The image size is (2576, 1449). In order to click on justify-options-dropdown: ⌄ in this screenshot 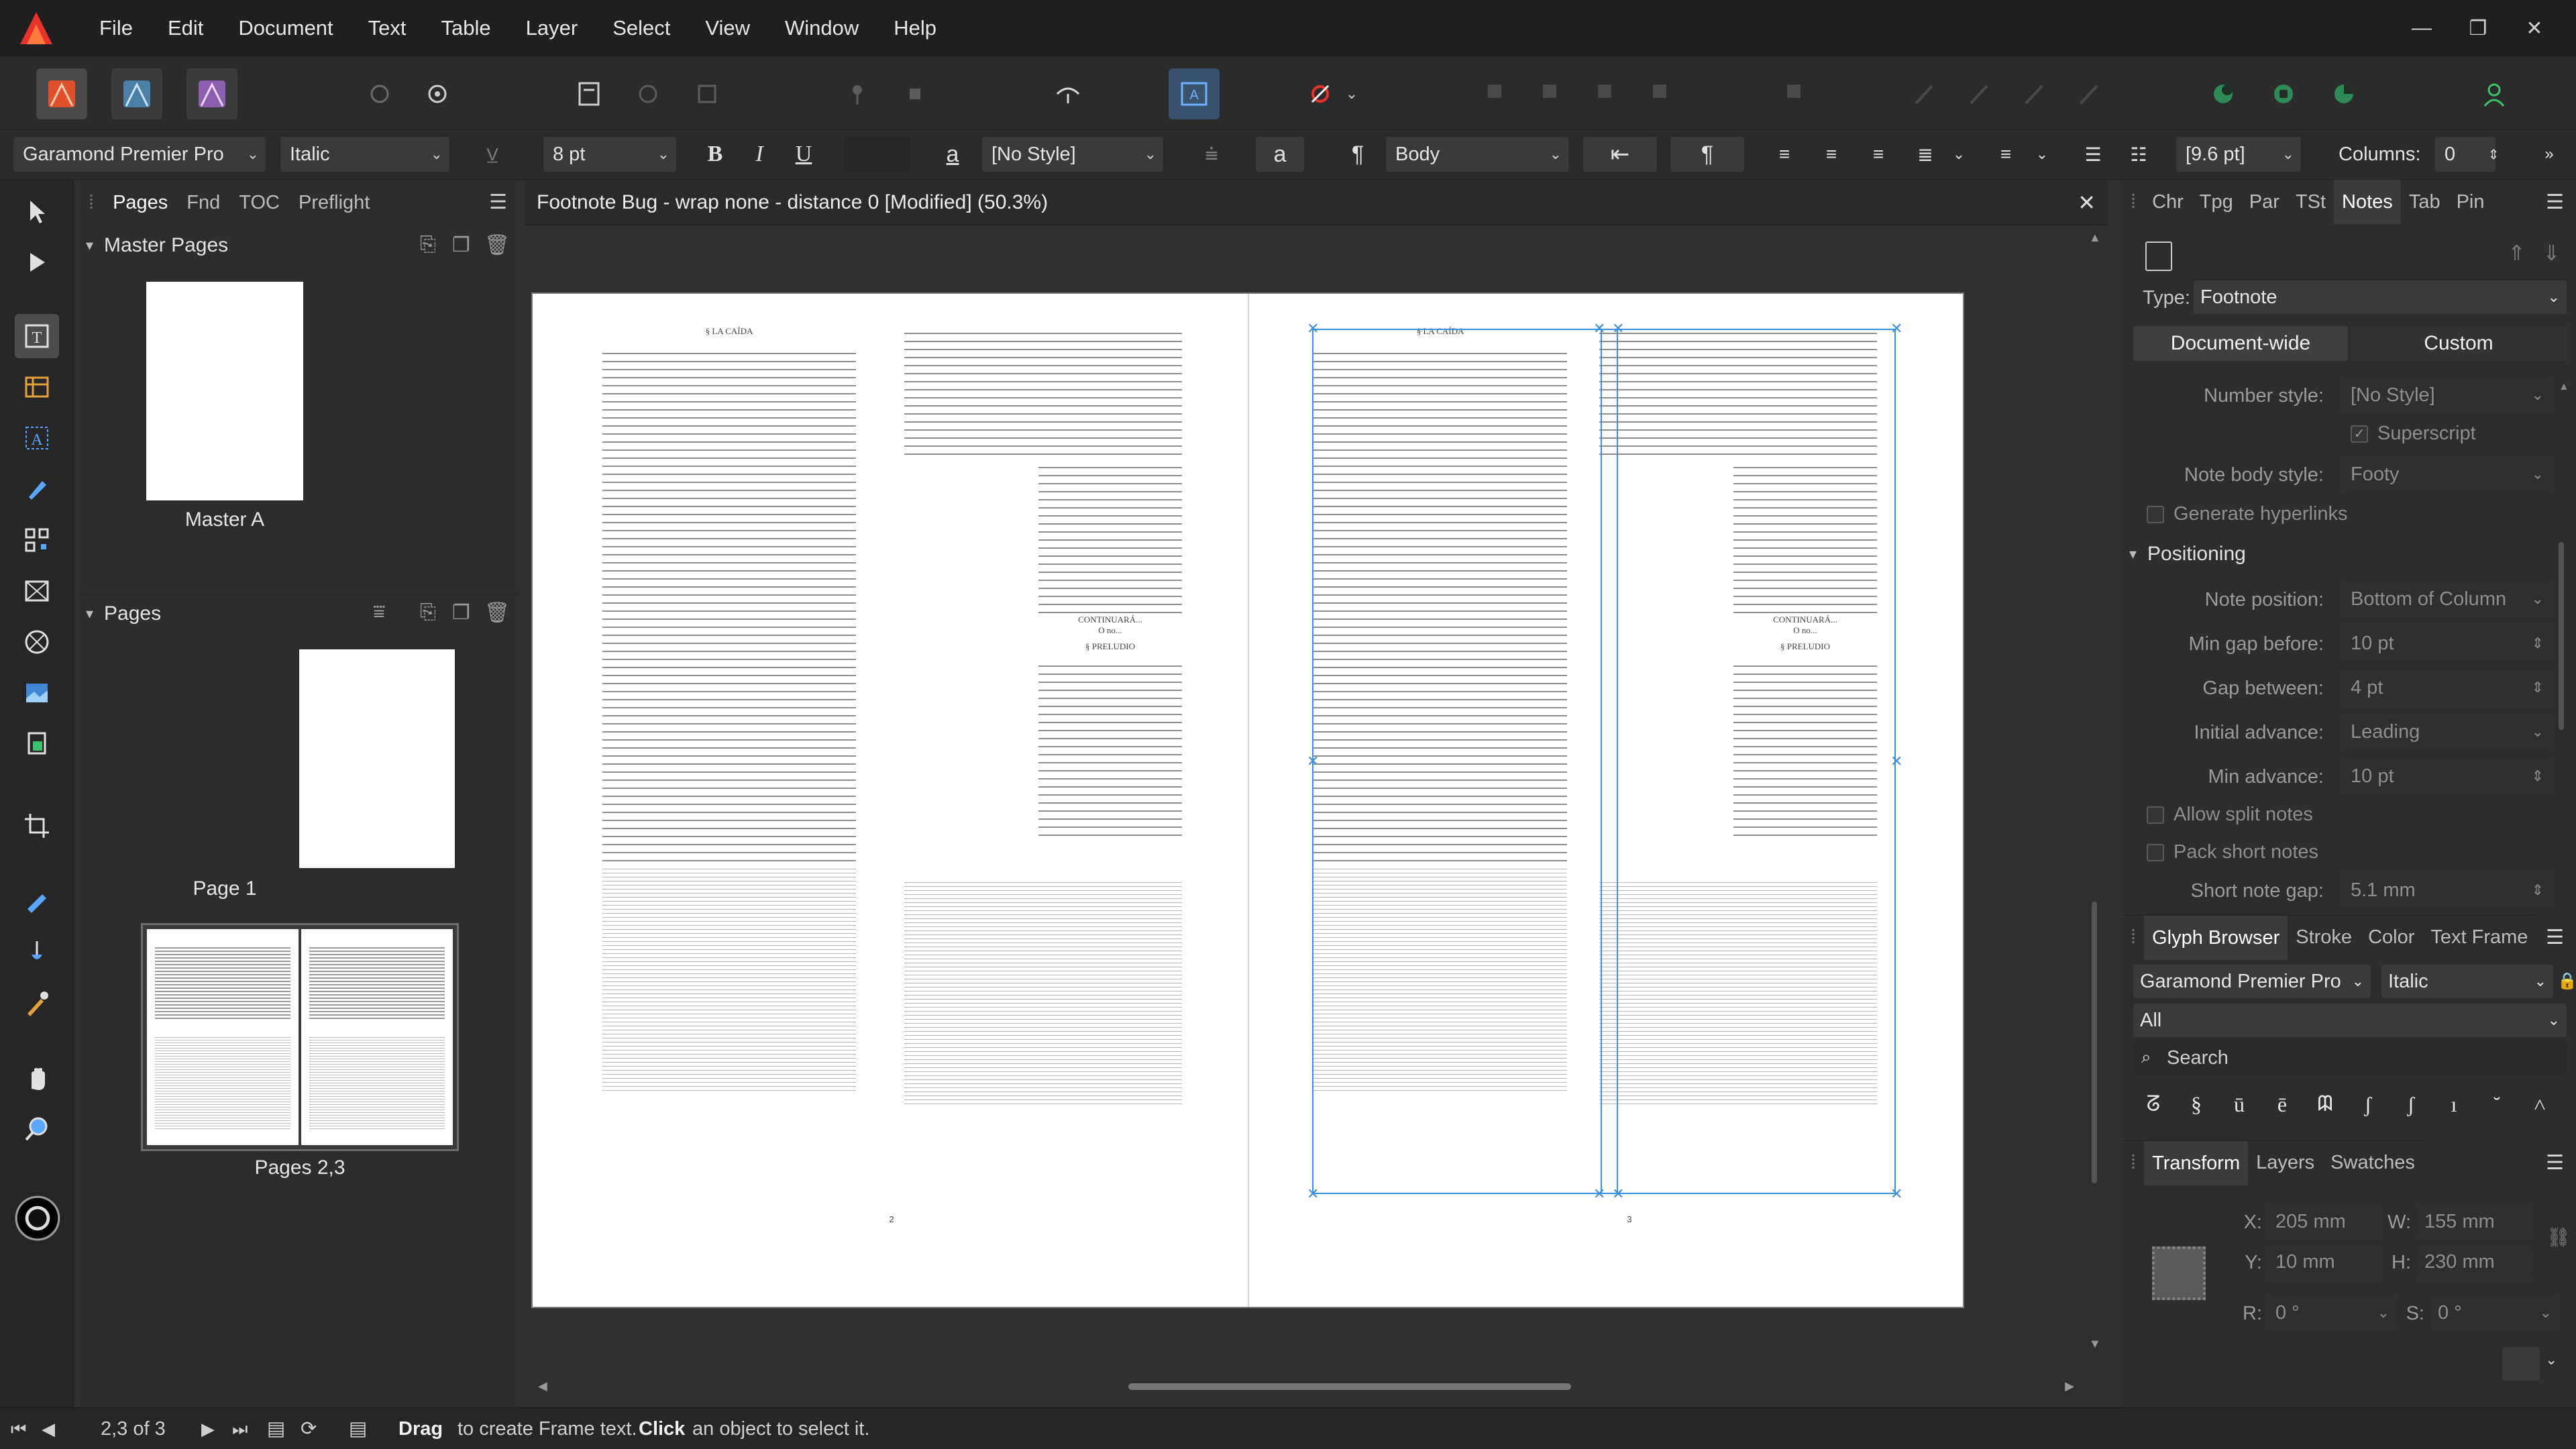, I will do `click(1958, 154)`.